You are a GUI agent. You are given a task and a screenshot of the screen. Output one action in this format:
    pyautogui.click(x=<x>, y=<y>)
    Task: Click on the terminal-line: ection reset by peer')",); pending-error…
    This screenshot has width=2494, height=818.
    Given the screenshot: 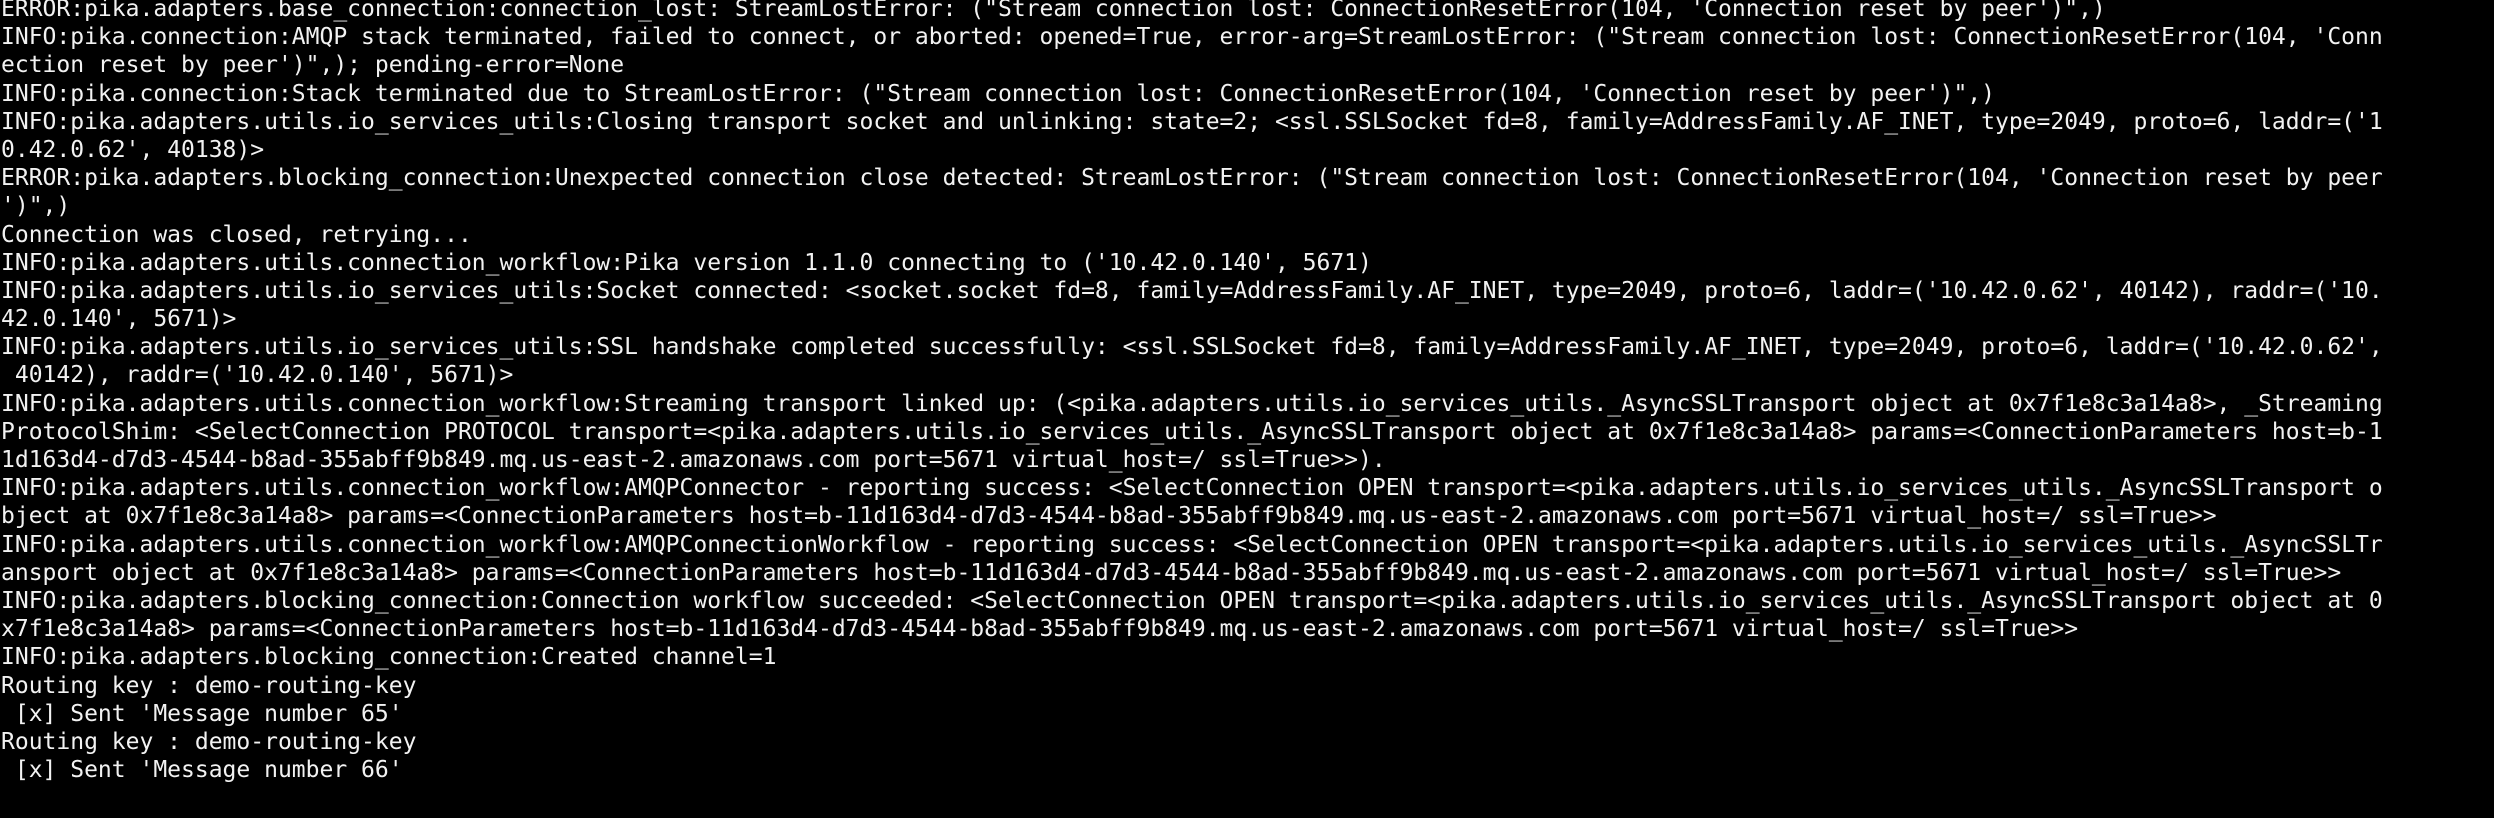 What is the action you would take?
    pyautogui.click(x=313, y=65)
    